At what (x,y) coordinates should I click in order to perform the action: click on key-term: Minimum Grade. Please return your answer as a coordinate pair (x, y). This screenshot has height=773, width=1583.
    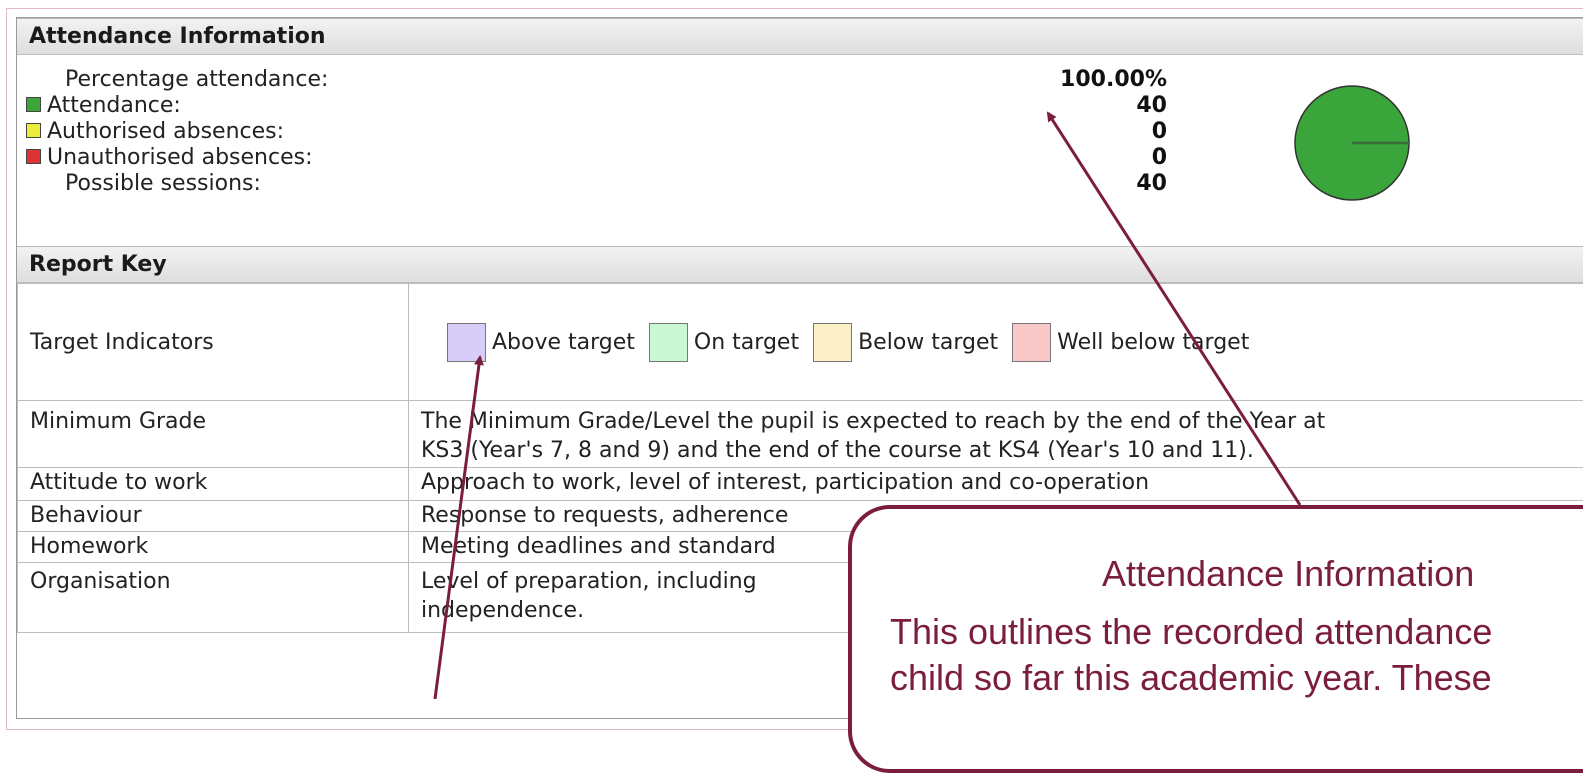
    Looking at the image, I should click on (213, 434).